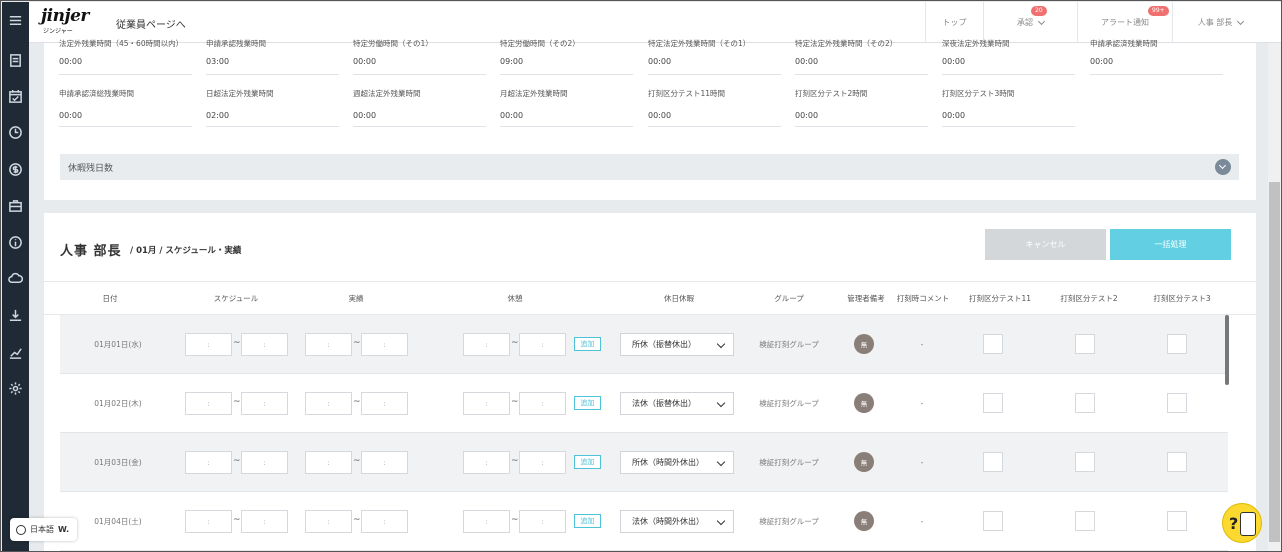 The height and width of the screenshot is (552, 1282). I want to click on holiday-select: 法休（時間外休出）, so click(677, 521).